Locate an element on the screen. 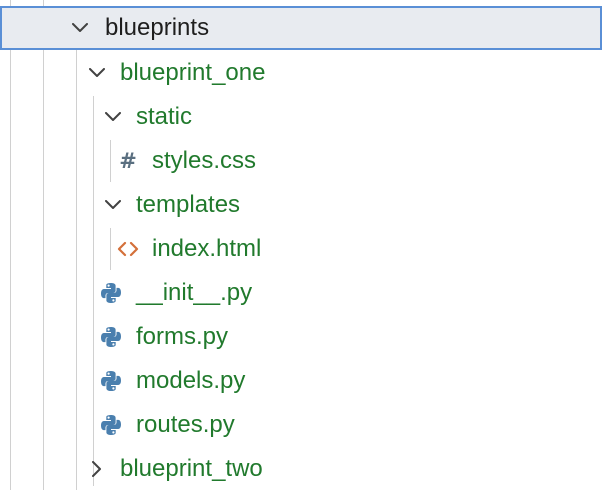 The image size is (602, 491). file-name: styles.css is located at coordinates (204, 160).